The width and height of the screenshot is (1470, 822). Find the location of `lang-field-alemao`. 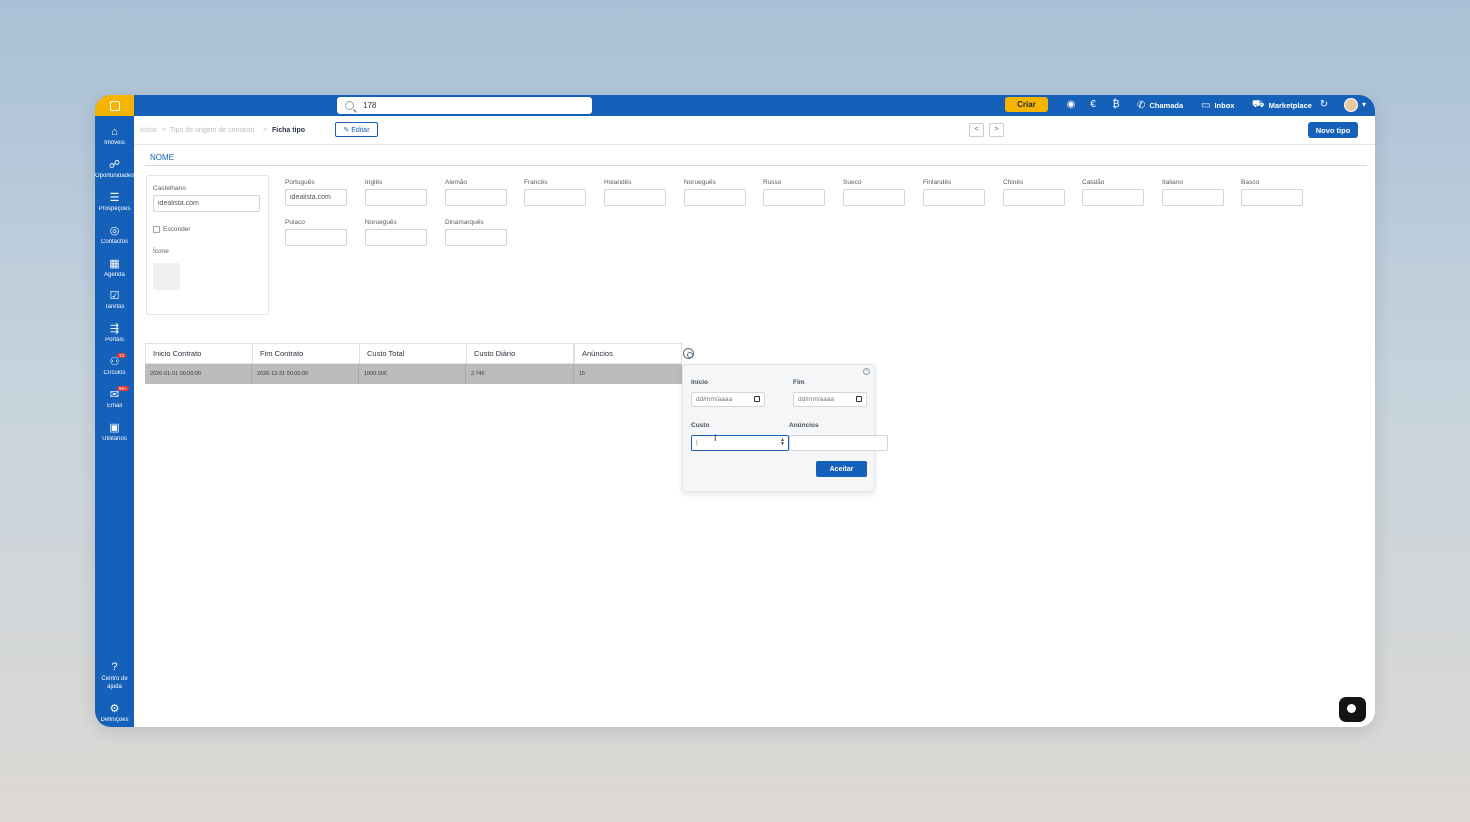

lang-field-alemao is located at coordinates (476, 197).